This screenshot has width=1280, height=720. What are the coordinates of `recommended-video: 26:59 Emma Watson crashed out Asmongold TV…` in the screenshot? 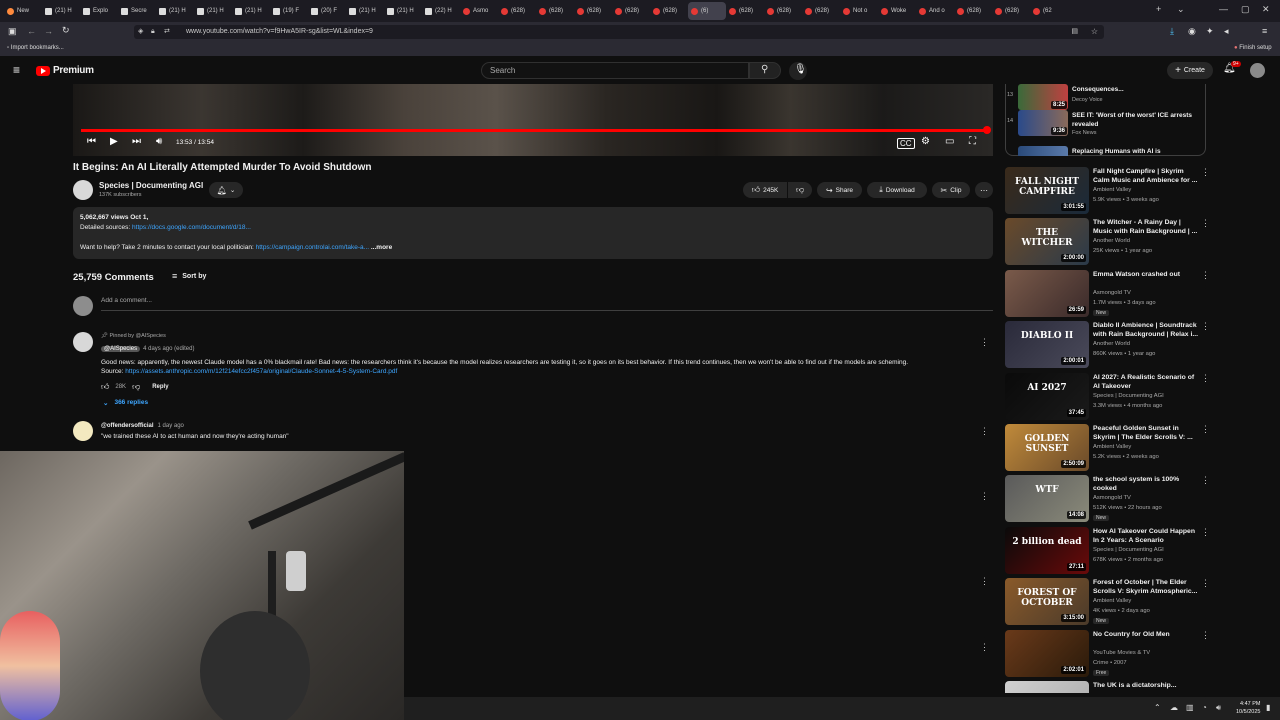 It's located at (1107, 294).